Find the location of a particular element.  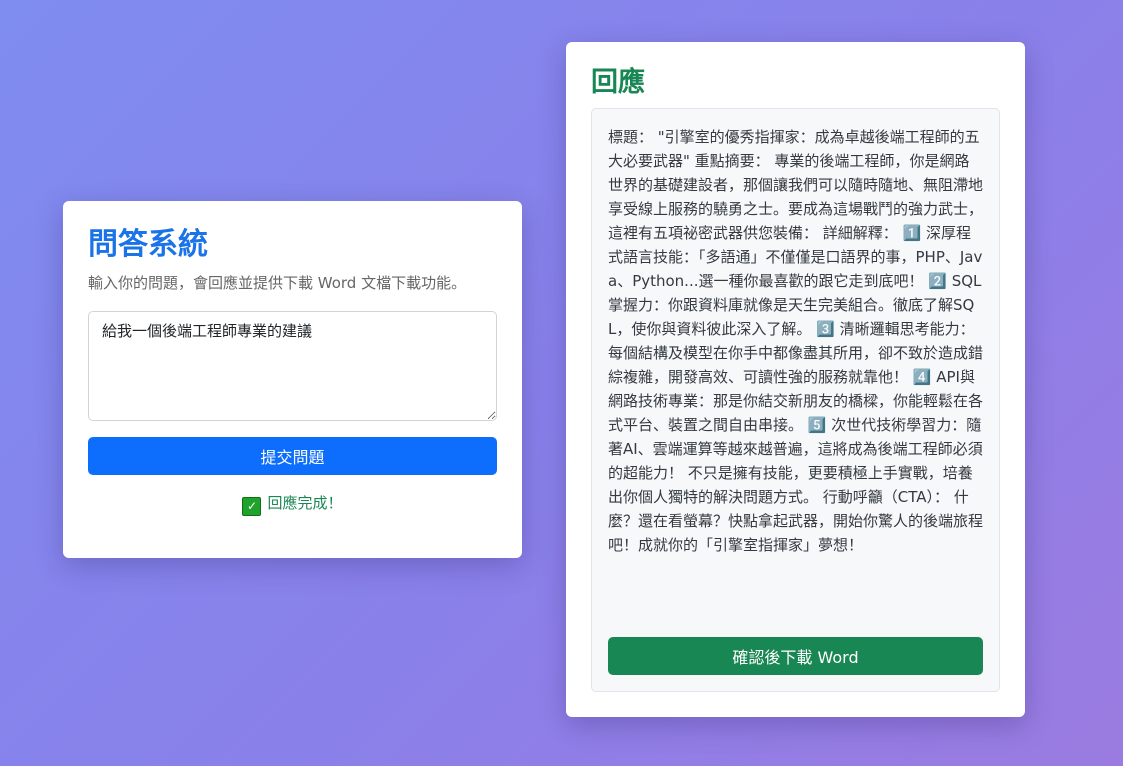

qa-subtitle: 輸入你的問題，會回應並提供下載 Word 文檔下載功能。 is located at coordinates (277, 283).